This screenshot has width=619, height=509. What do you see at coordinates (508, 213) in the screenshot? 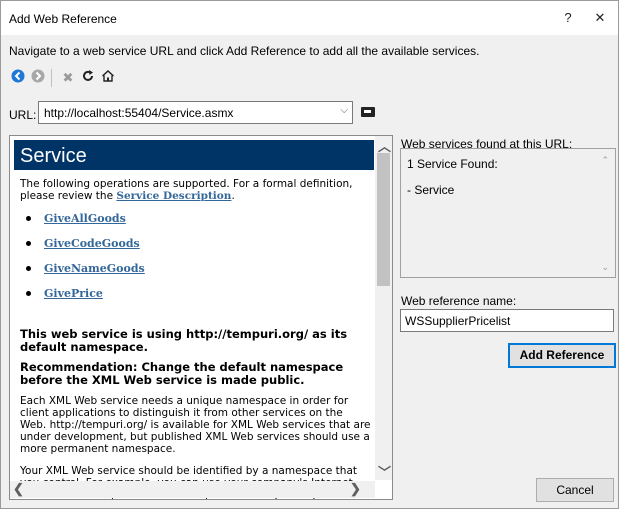
I see `services-found-list: 1 Service Found: - Service ⌃ ⌄` at bounding box center [508, 213].